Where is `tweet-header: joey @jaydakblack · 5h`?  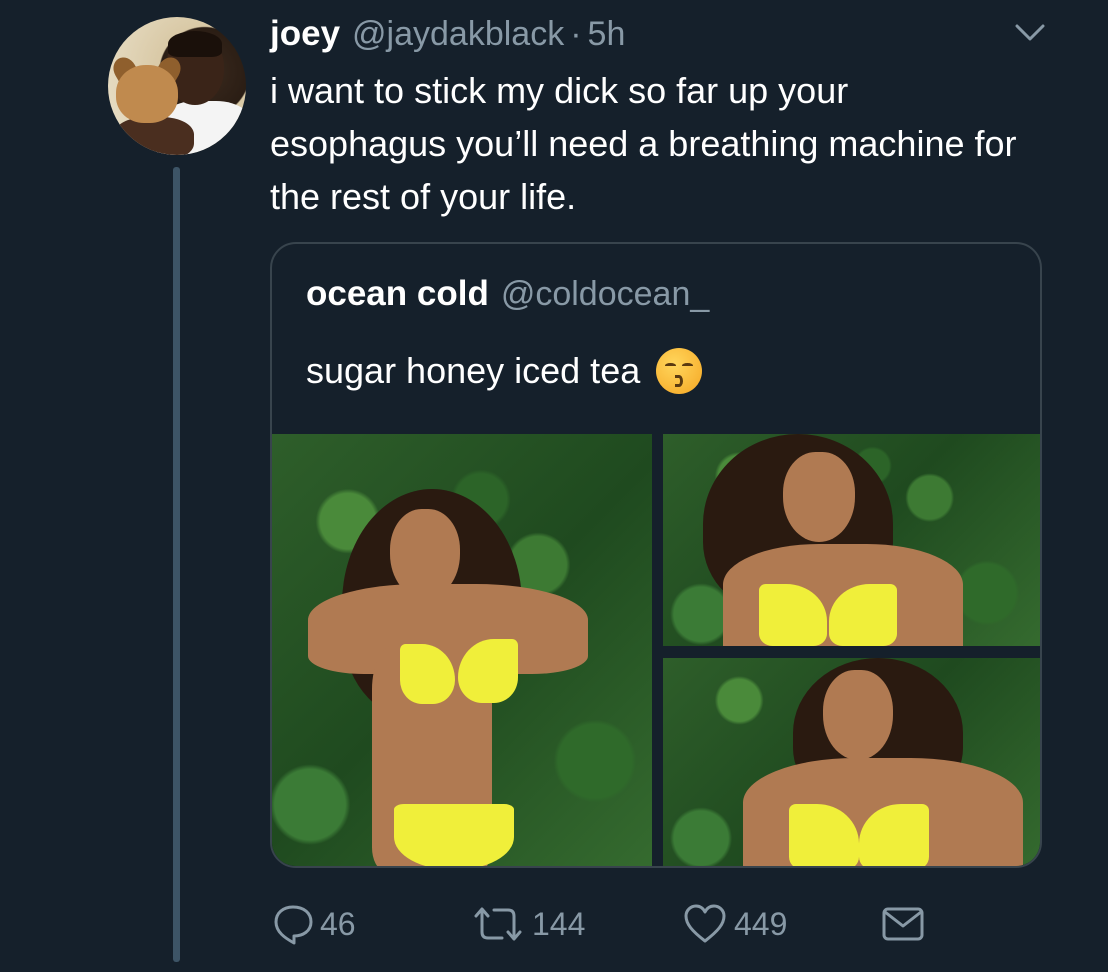
tweet-header: joey @jaydakblack · 5h is located at coordinates (447, 34).